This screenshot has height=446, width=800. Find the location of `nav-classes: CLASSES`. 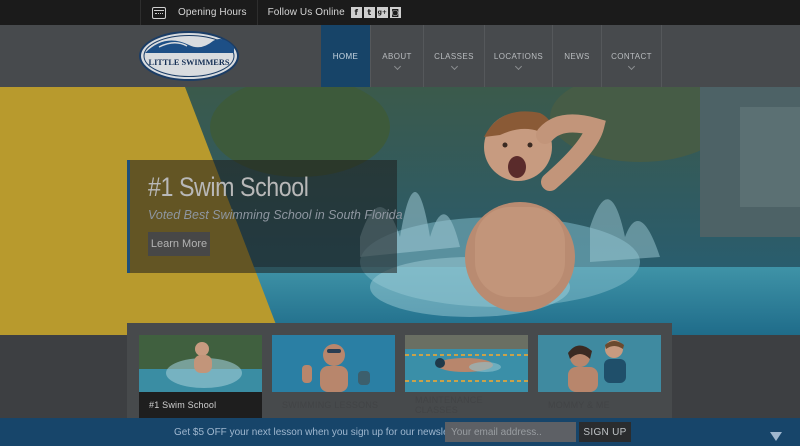

nav-classes: CLASSES is located at coordinates (453, 56).